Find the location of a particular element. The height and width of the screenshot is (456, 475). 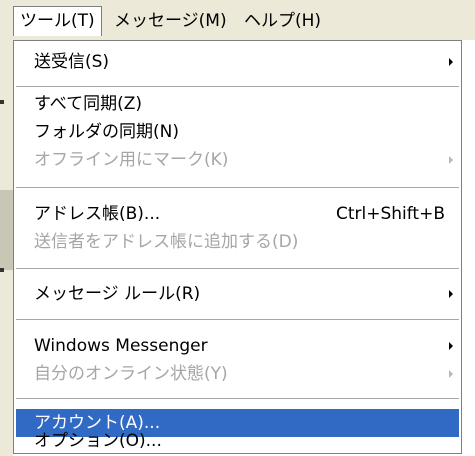

menu-item-send-receive: 送受信(S) is located at coordinates (237, 62).